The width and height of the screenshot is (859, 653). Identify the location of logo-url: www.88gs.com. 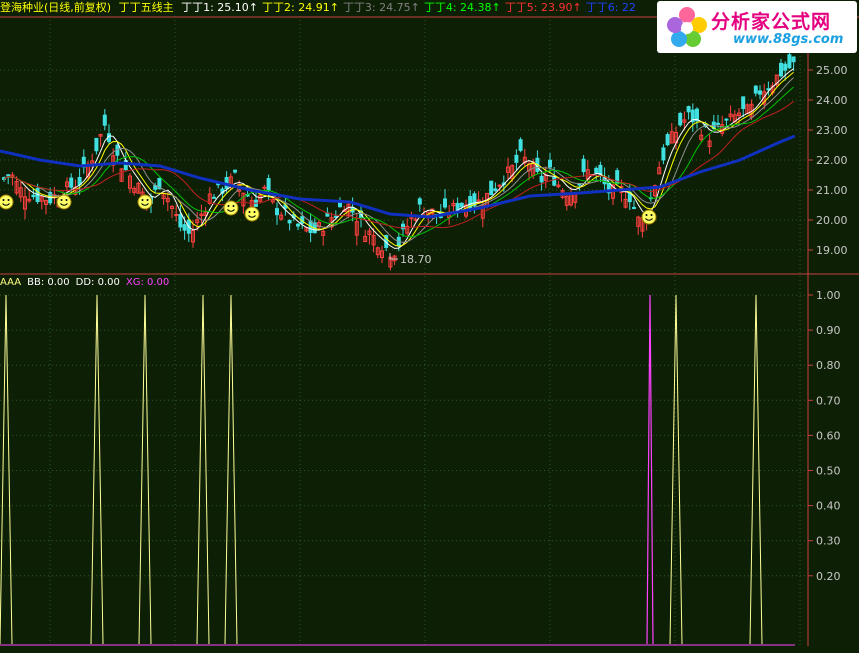
(788, 39).